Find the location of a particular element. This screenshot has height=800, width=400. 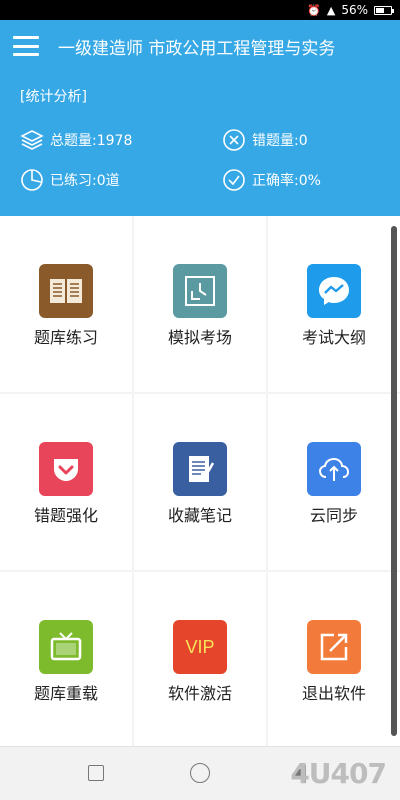

stat-total: 总题量:1978 is located at coordinates (76, 140).